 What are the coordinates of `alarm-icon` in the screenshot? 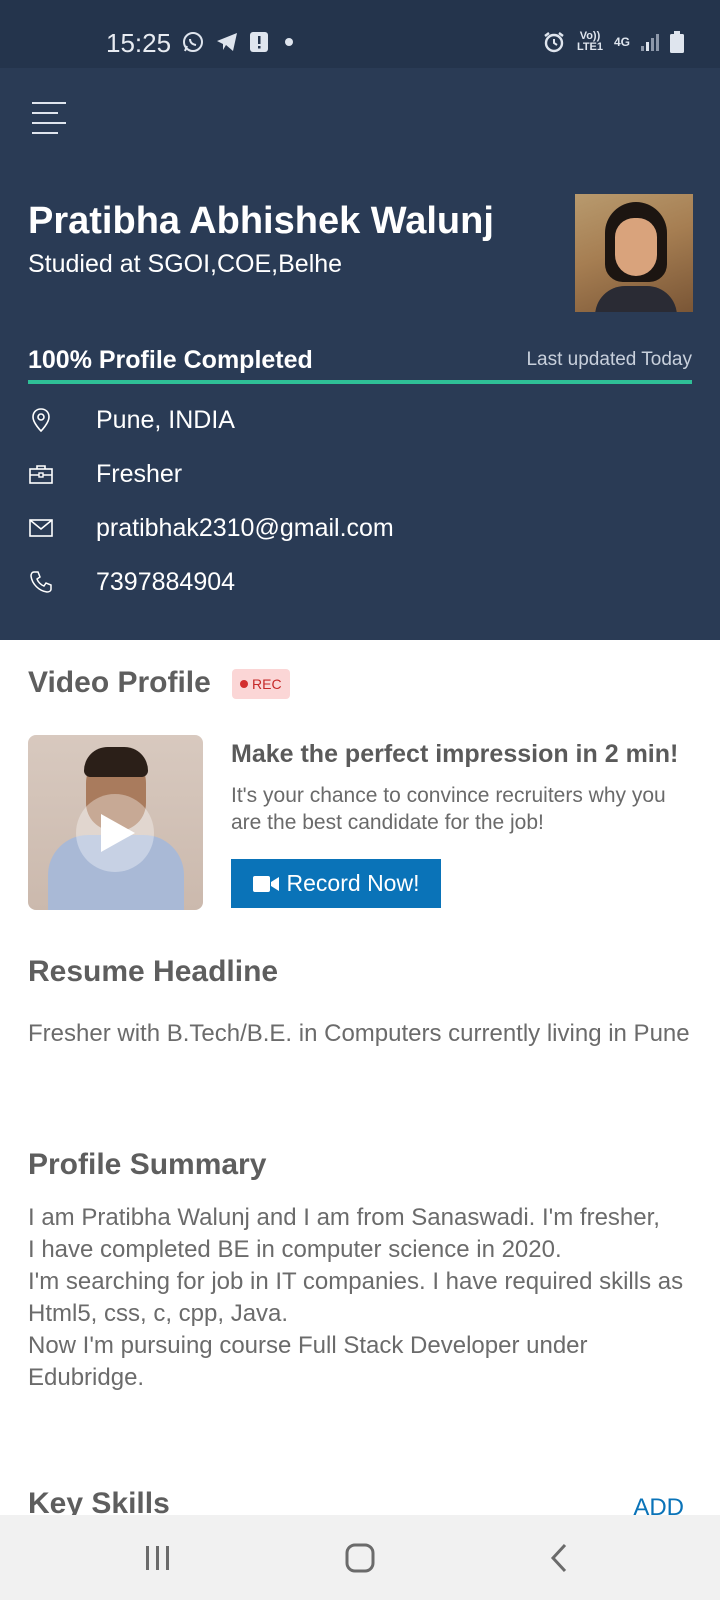 It's located at (554, 42).